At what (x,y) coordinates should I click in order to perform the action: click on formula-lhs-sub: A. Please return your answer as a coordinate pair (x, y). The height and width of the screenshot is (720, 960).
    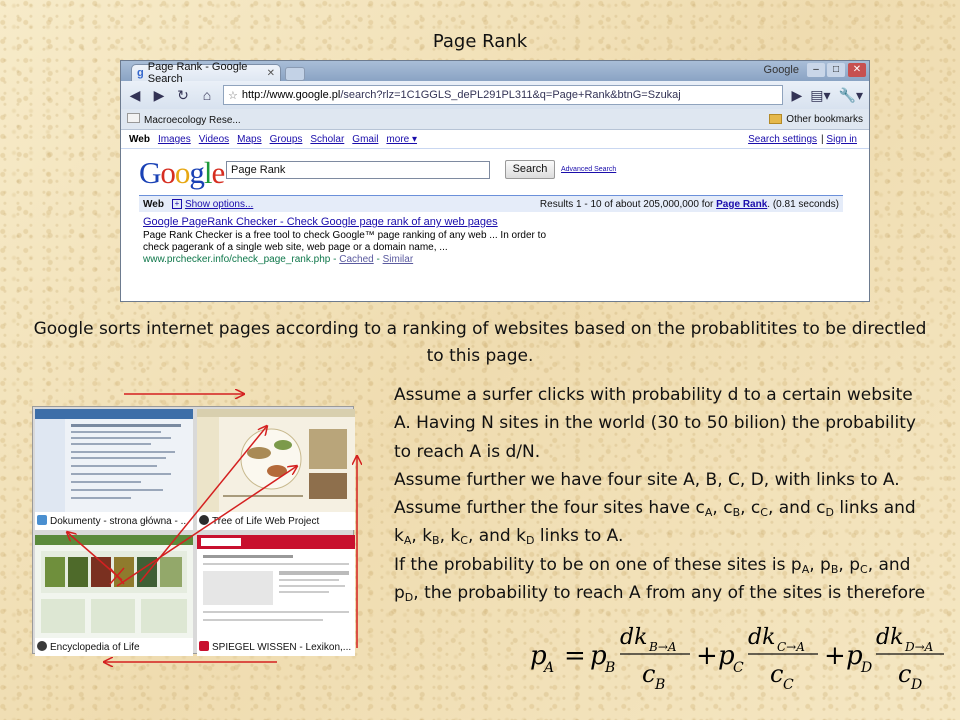
    Looking at the image, I should click on (548, 668).